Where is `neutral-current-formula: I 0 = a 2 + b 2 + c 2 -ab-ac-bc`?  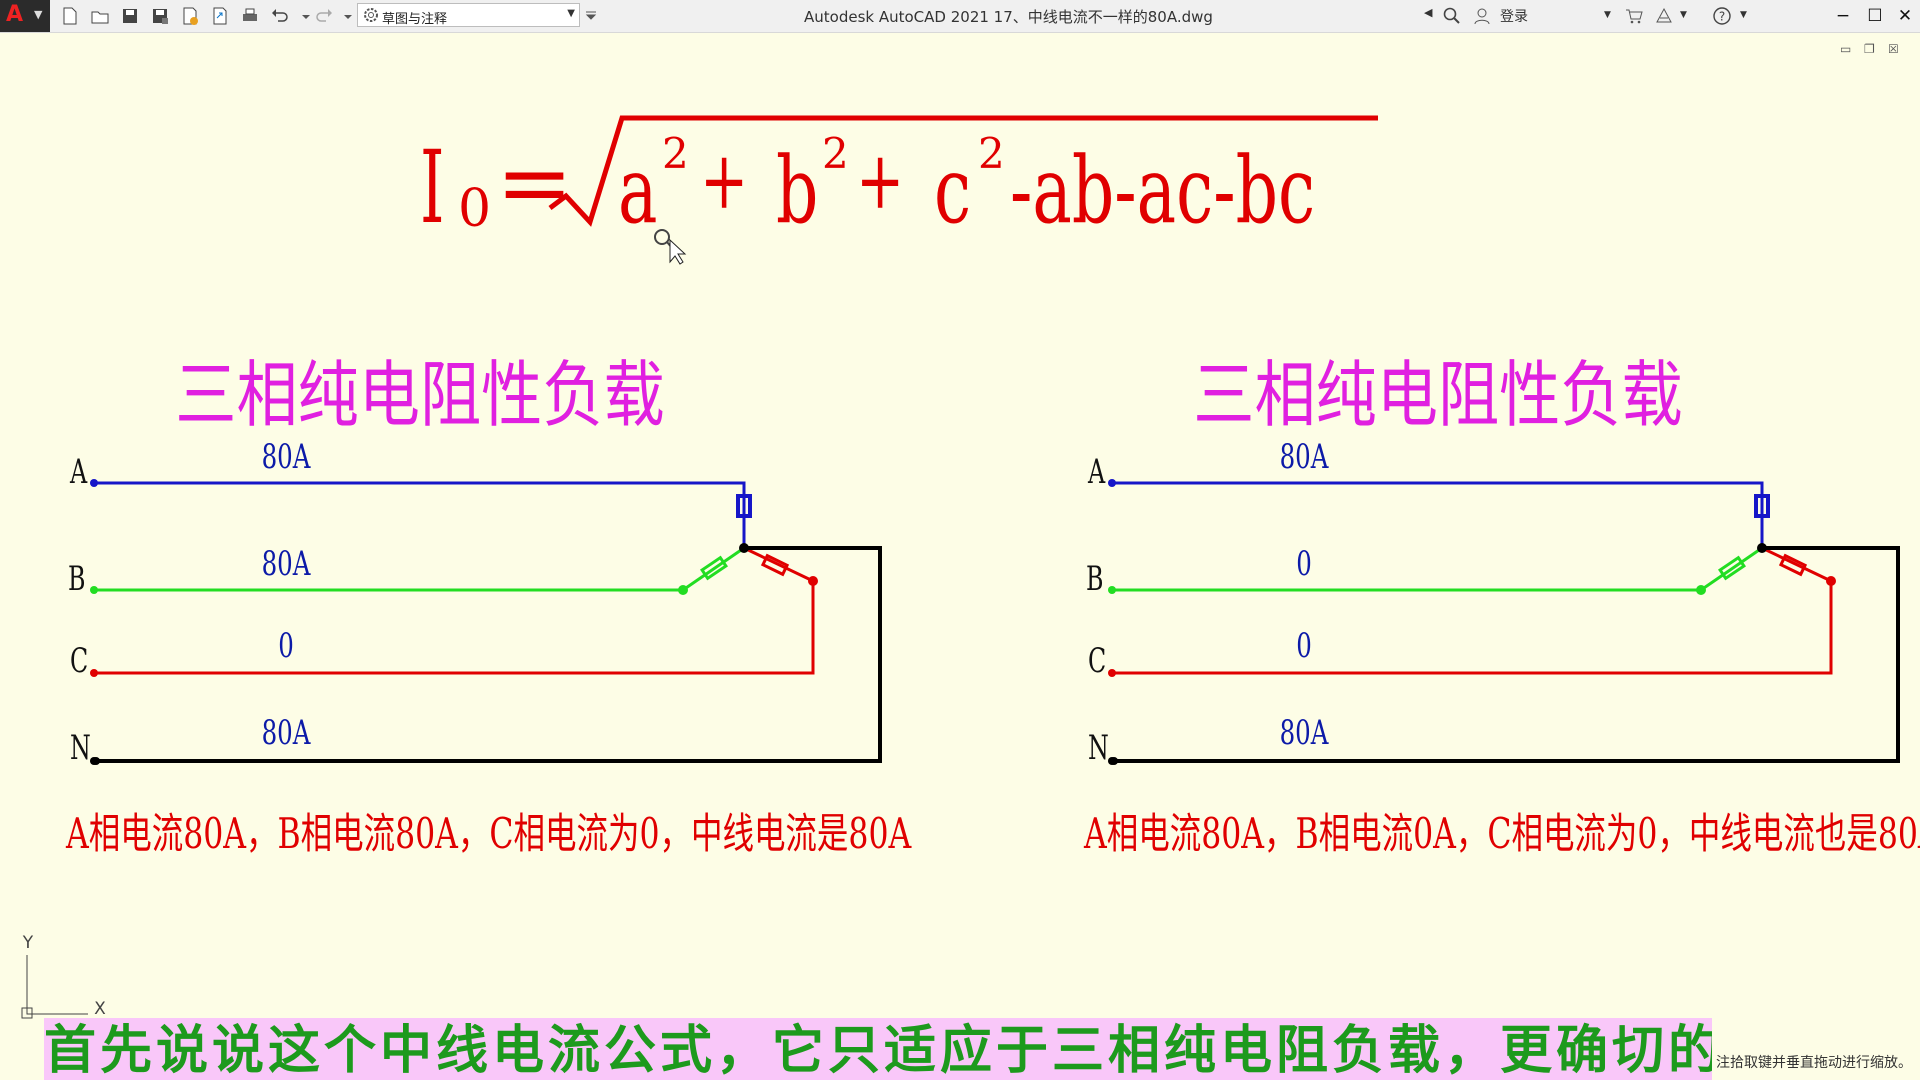
neutral-current-formula: I 0 = a 2 + b 2 + c 2 -ab-ac-bc is located at coordinates (899, 180).